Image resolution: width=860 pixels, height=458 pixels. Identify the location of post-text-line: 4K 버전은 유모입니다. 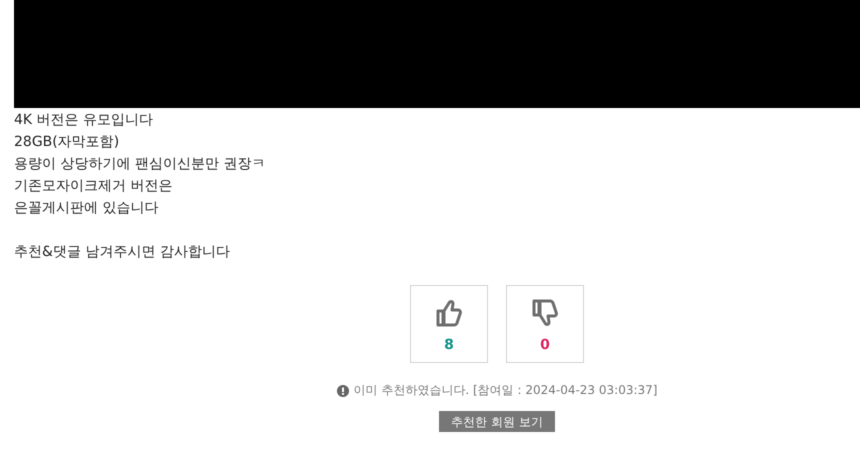
(83, 120).